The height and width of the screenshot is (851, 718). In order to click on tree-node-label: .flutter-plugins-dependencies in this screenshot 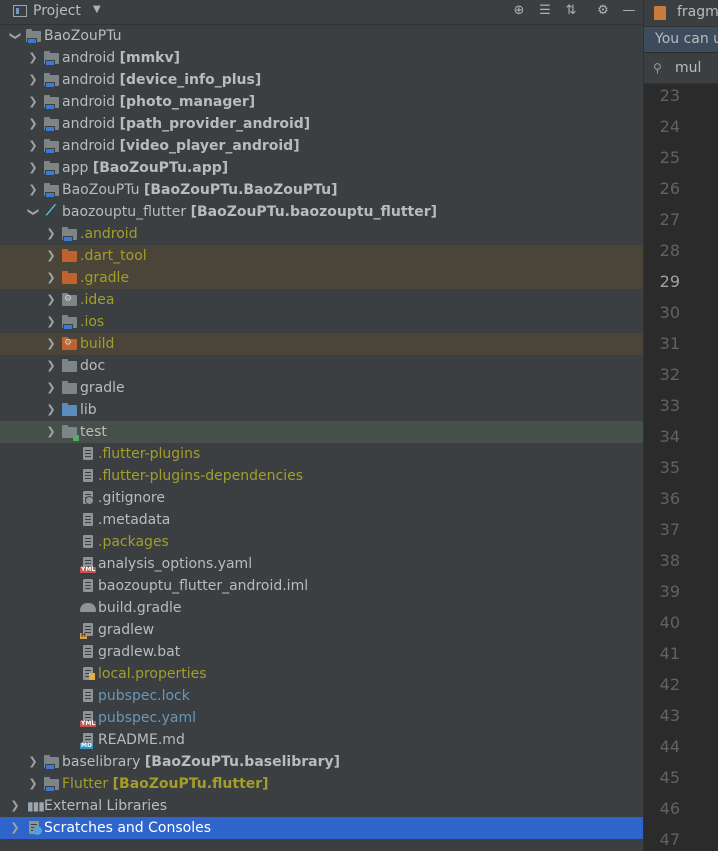, I will do `click(200, 476)`.